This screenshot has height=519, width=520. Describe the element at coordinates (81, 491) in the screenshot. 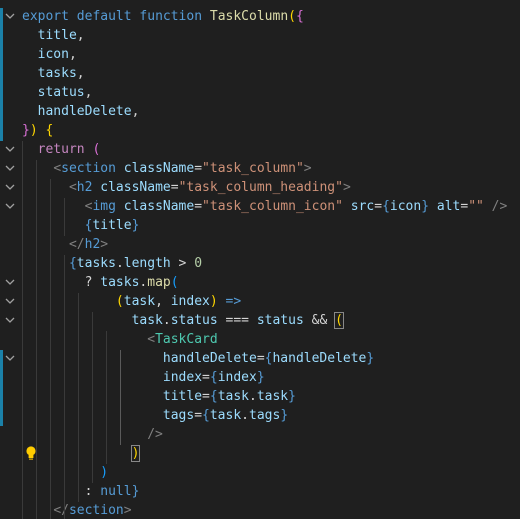

I see `code-line: : null}` at that location.